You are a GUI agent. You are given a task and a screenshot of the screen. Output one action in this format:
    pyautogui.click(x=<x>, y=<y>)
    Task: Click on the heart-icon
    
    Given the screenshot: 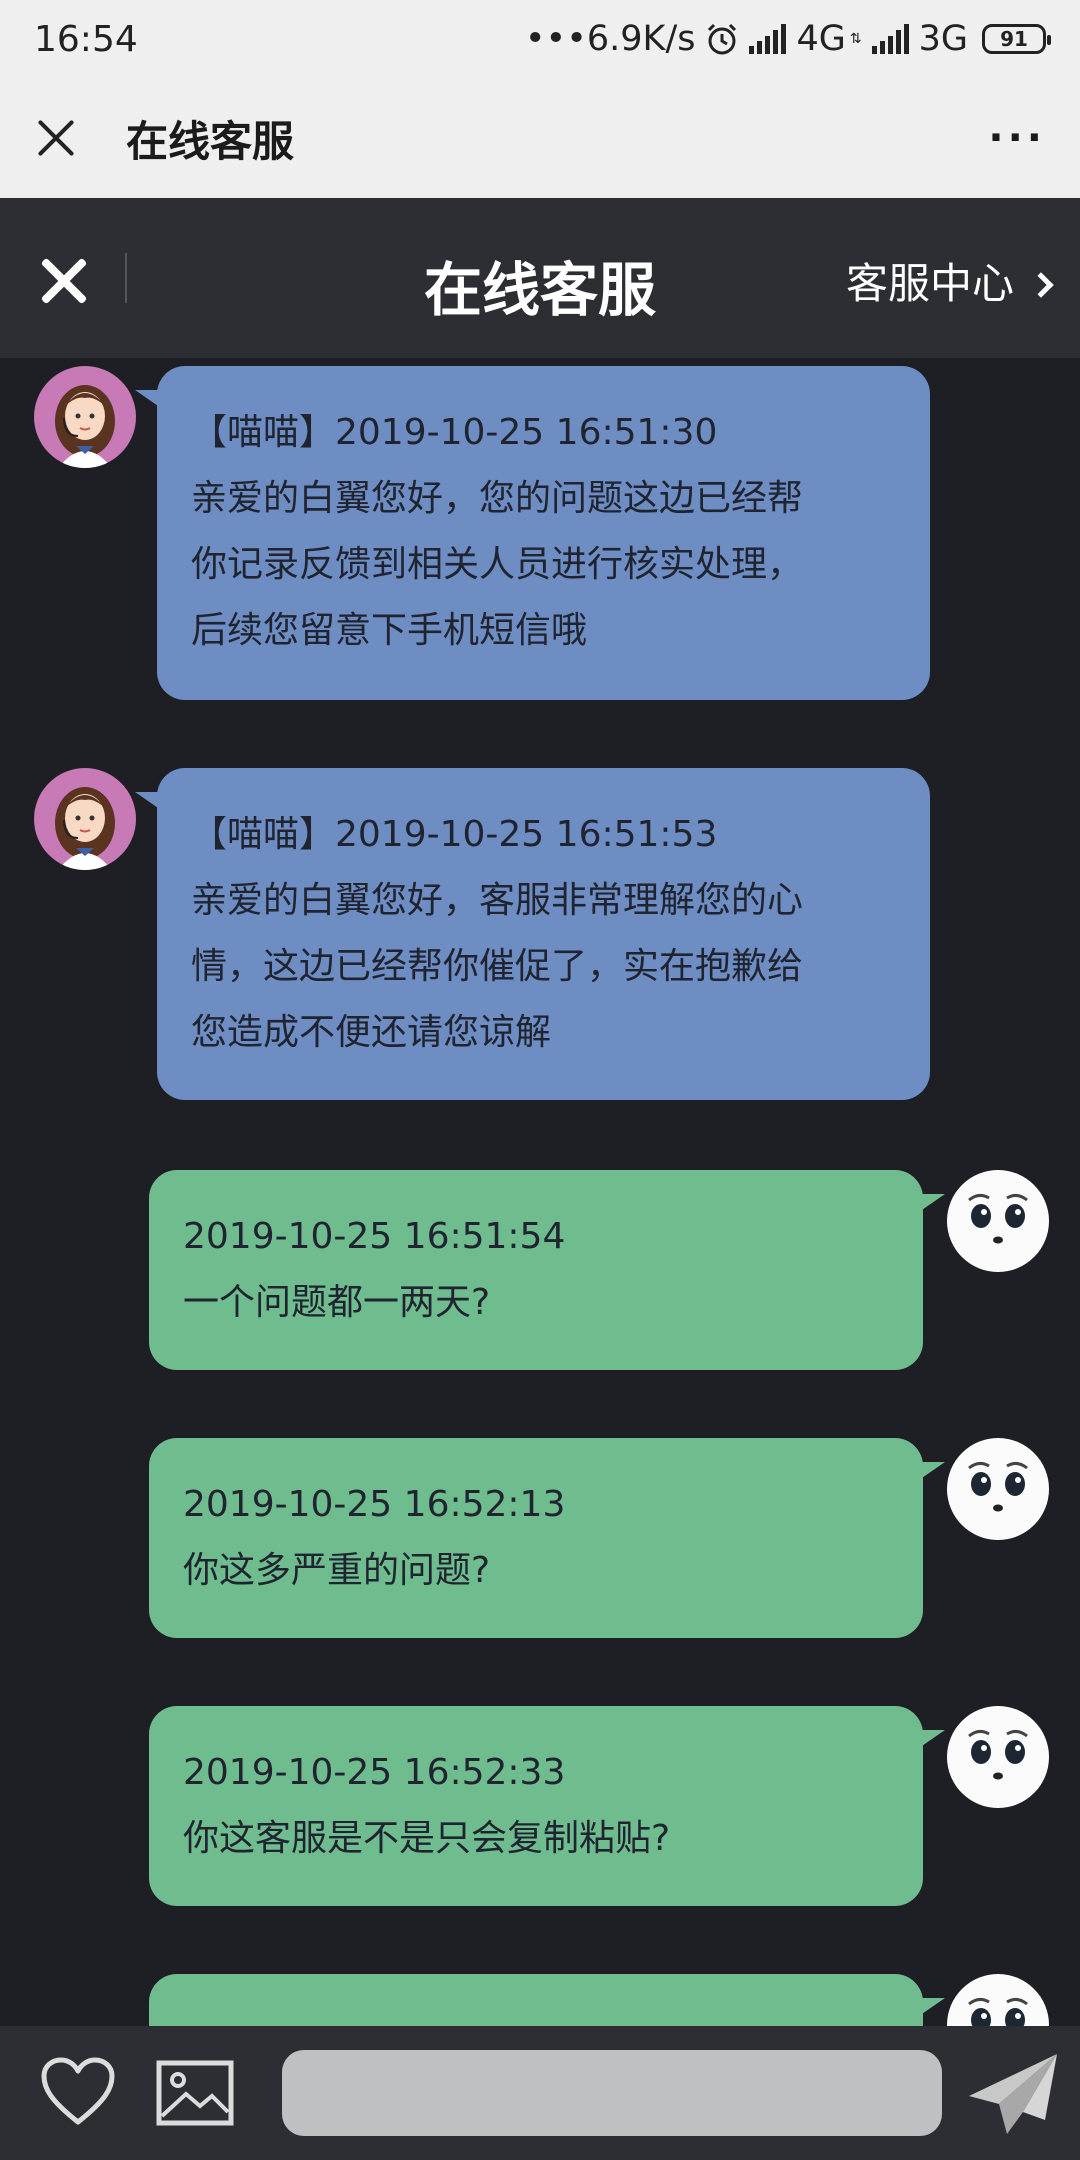 What is the action you would take?
    pyautogui.click(x=78, y=2092)
    